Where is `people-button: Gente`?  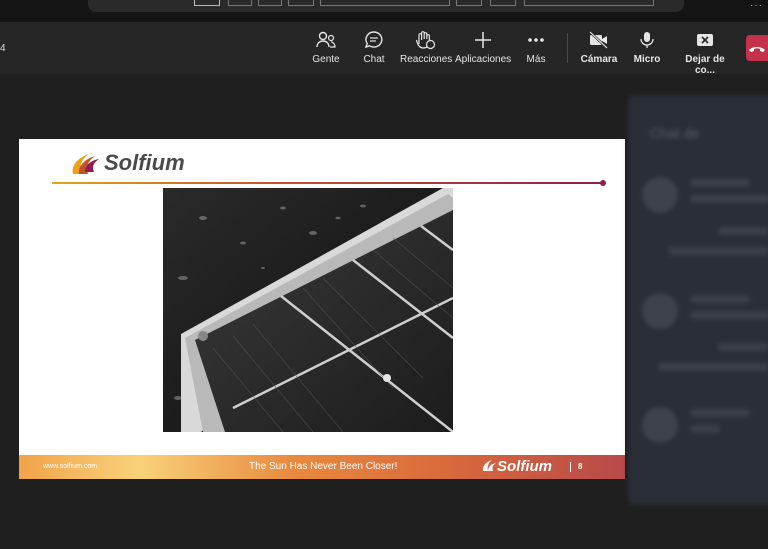 people-button: Gente is located at coordinates (326, 50).